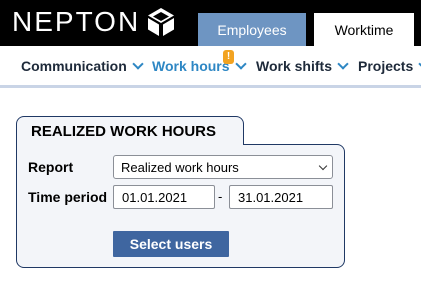 The image size is (421, 283). Describe the element at coordinates (155, 197) in the screenshot. I see `date-from-value: 01.01.2021` at that location.